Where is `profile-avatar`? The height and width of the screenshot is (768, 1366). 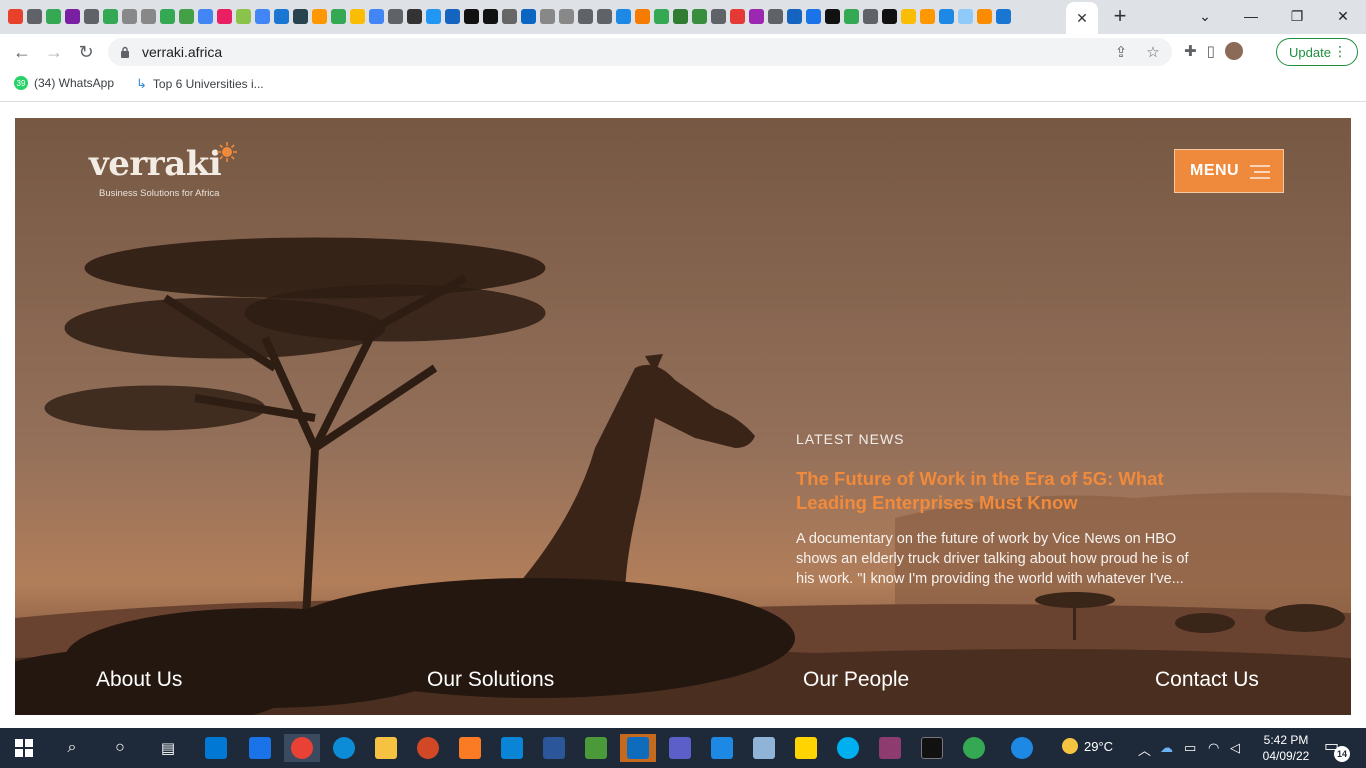
profile-avatar is located at coordinates (1233, 51).